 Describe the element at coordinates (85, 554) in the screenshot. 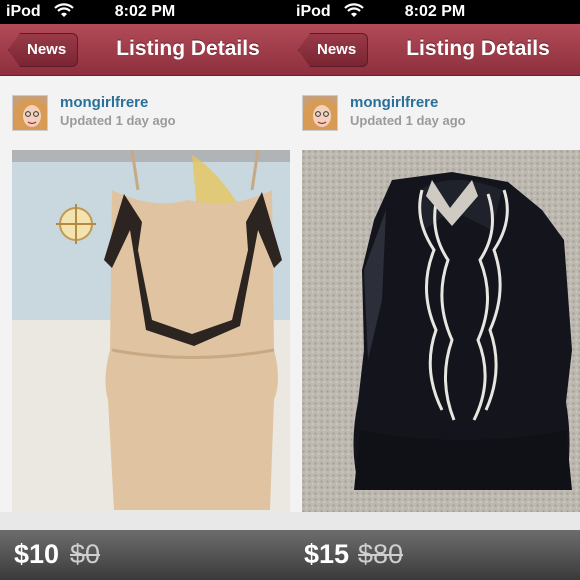

I see `original-price: $0` at that location.